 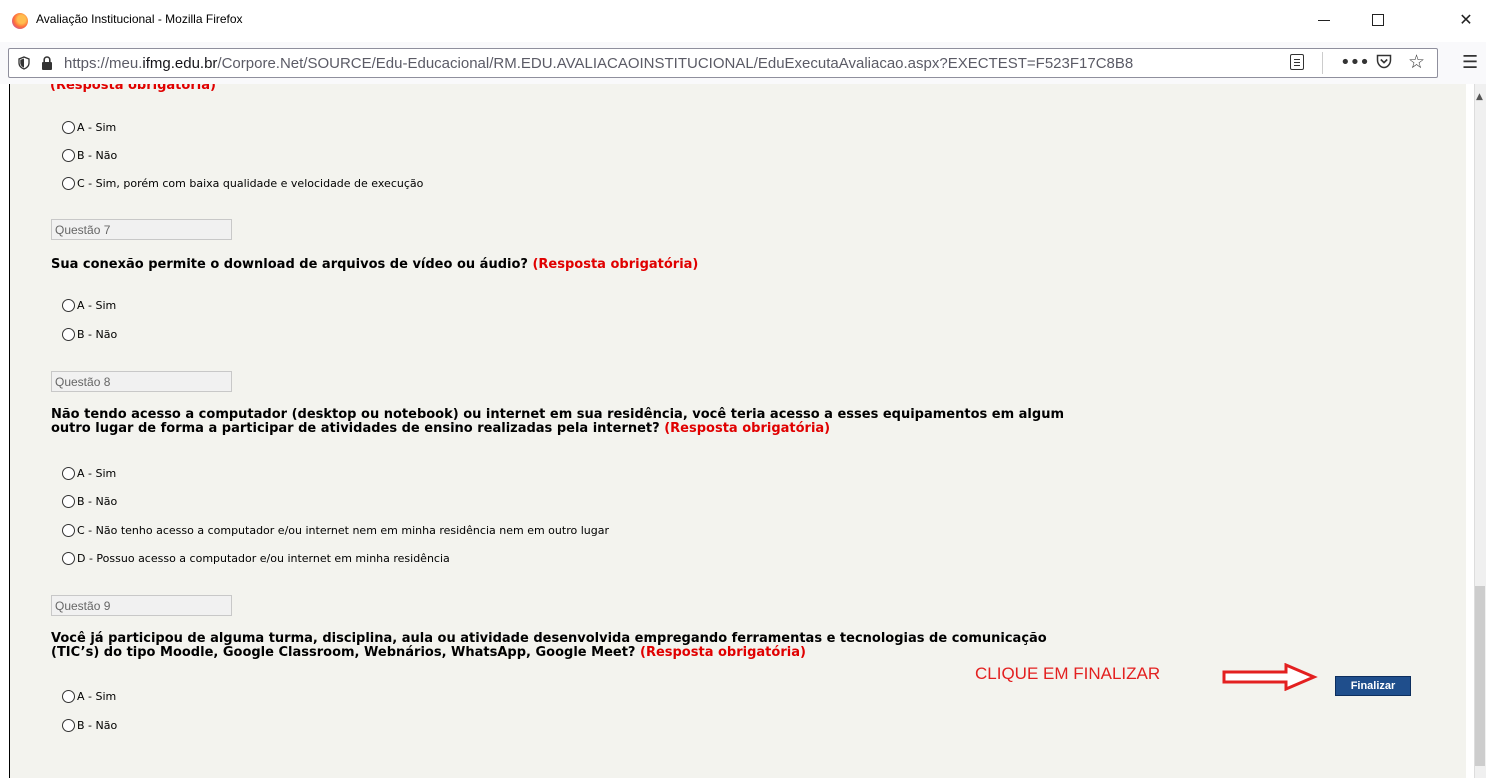 What do you see at coordinates (20, 21) in the screenshot?
I see `firefox-logo-icon` at bounding box center [20, 21].